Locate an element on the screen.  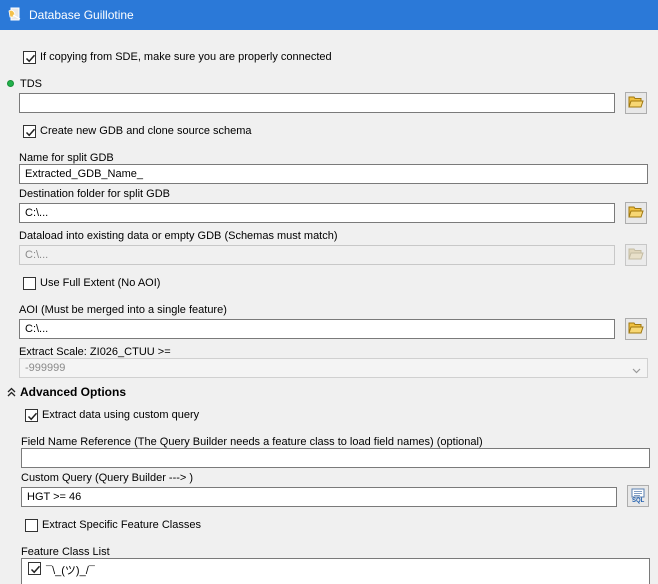
split-gdb-name-input is located at coordinates (333, 174).